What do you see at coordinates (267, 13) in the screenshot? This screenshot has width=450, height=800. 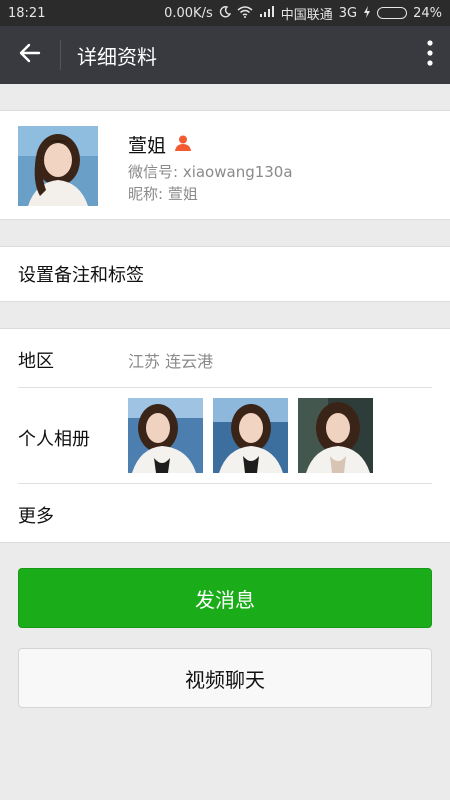 I see `signal-icon` at bounding box center [267, 13].